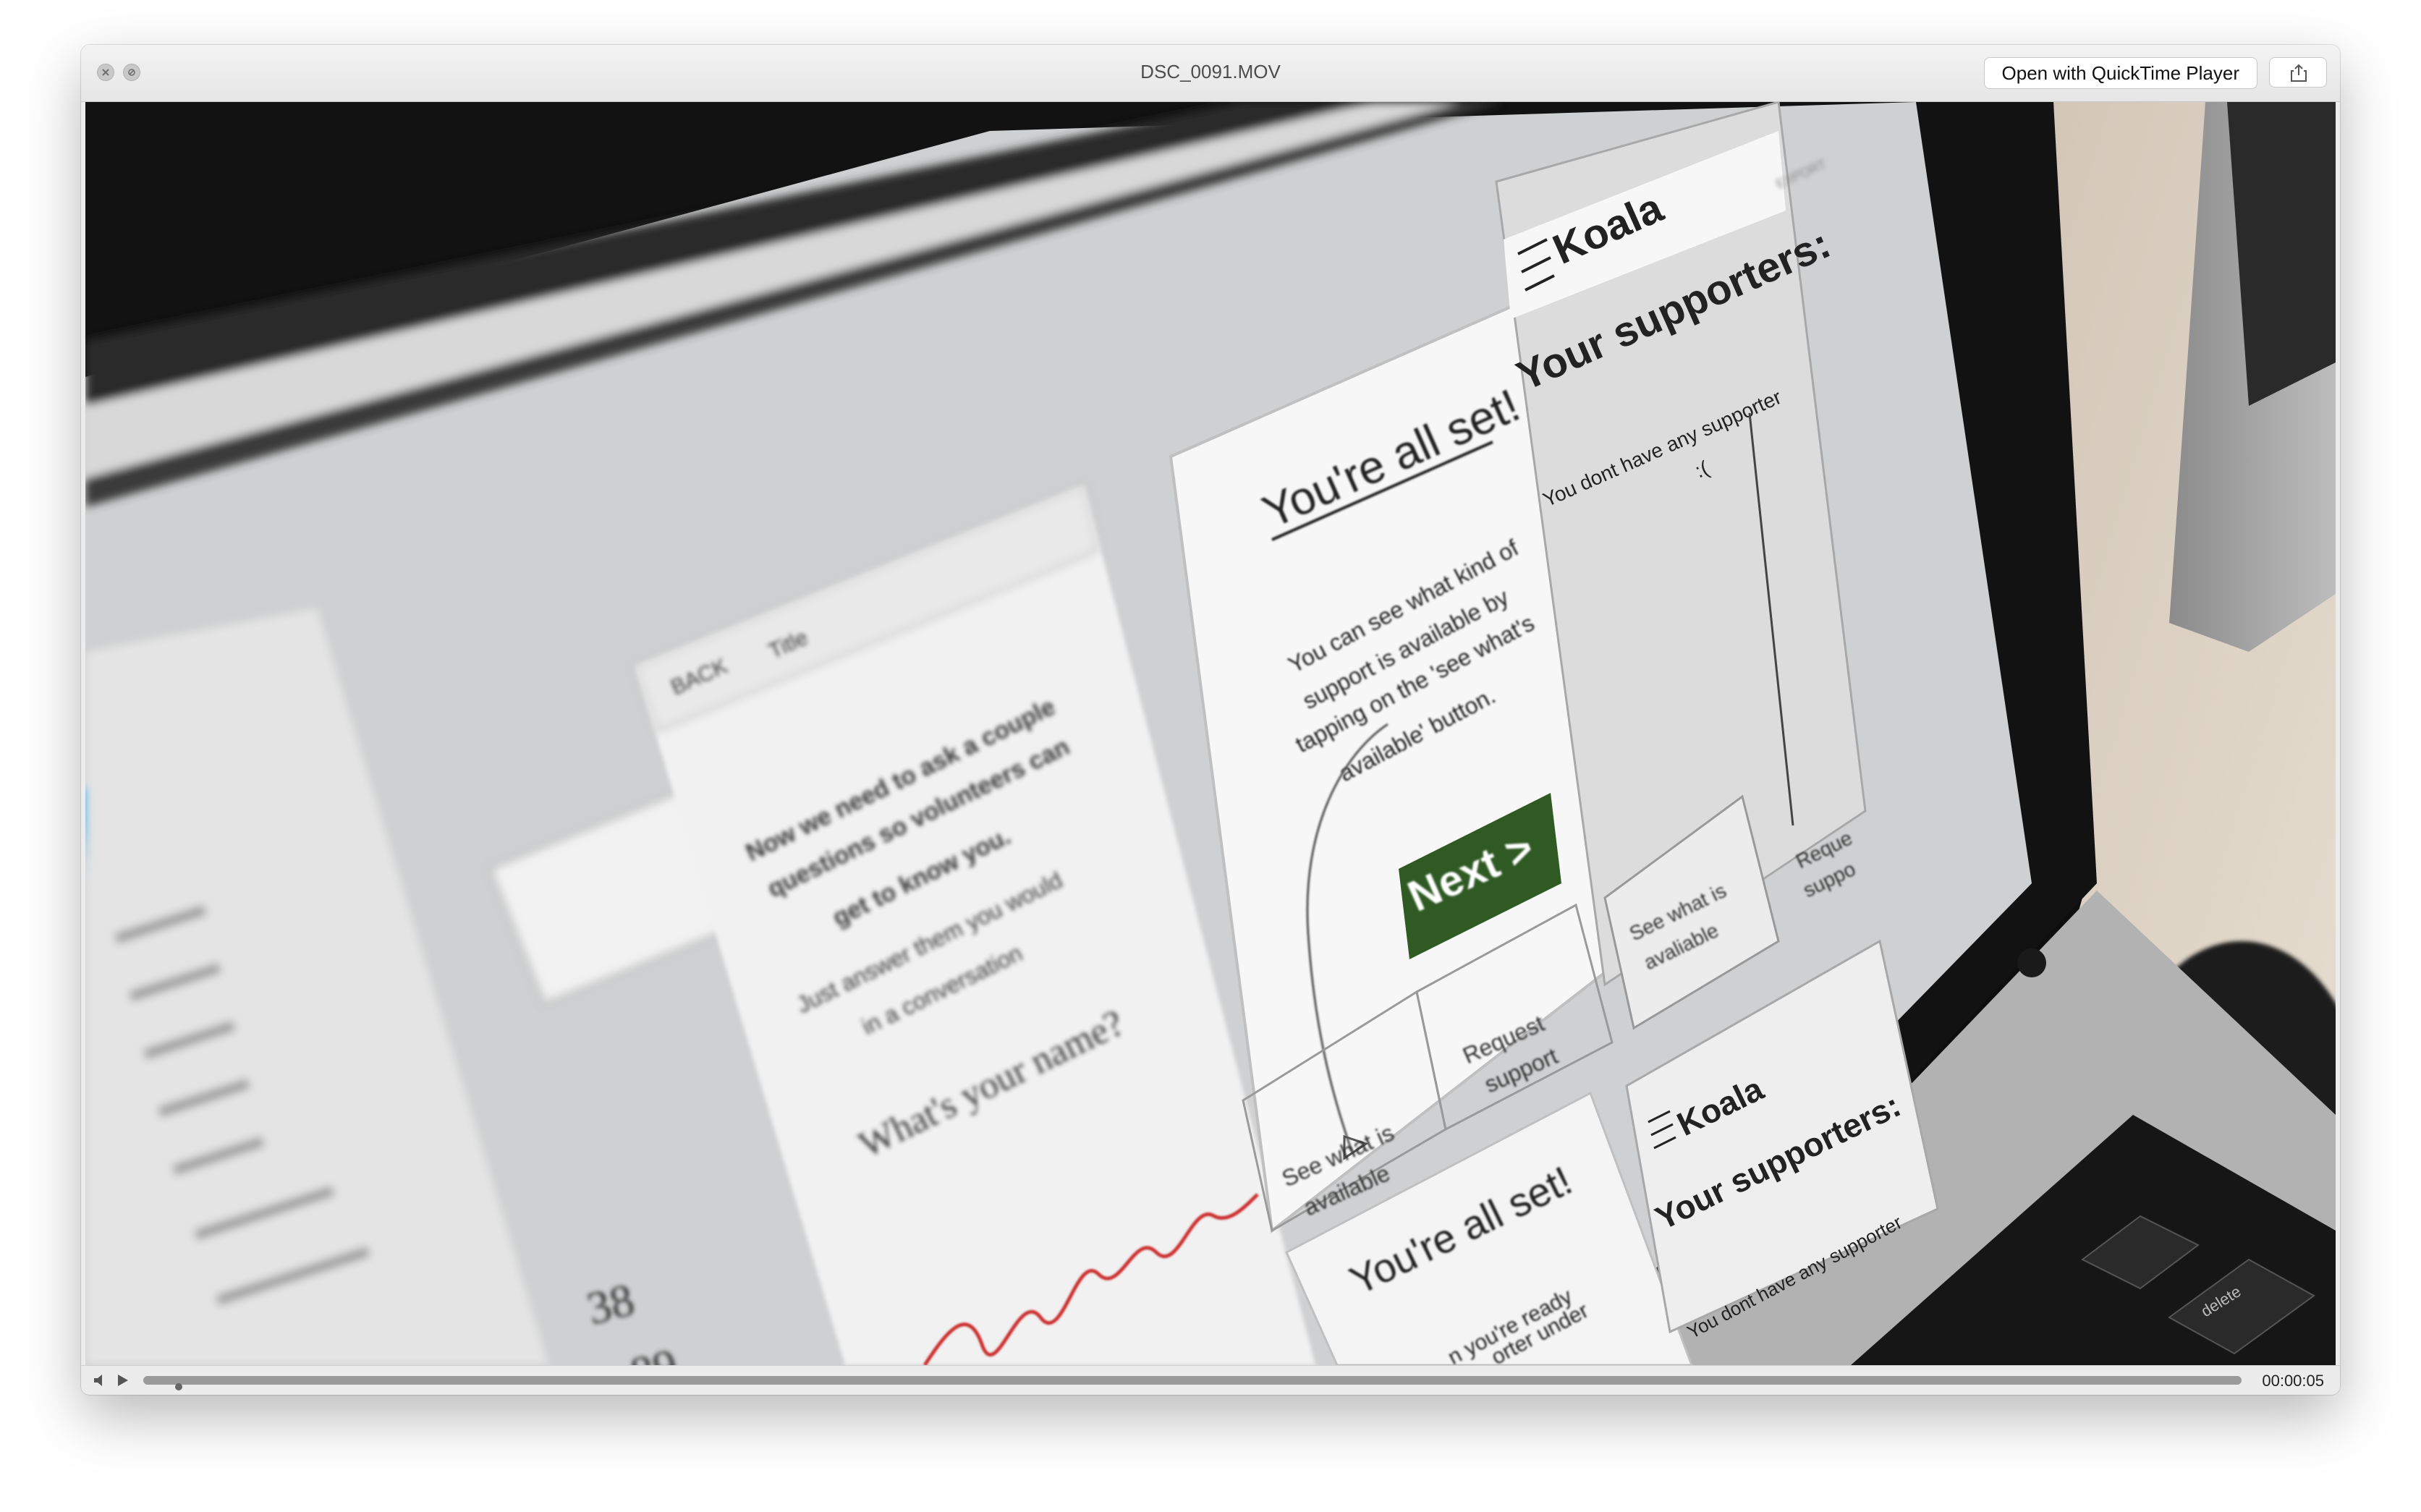  What do you see at coordinates (1192, 1380) in the screenshot?
I see `scrubber-track` at bounding box center [1192, 1380].